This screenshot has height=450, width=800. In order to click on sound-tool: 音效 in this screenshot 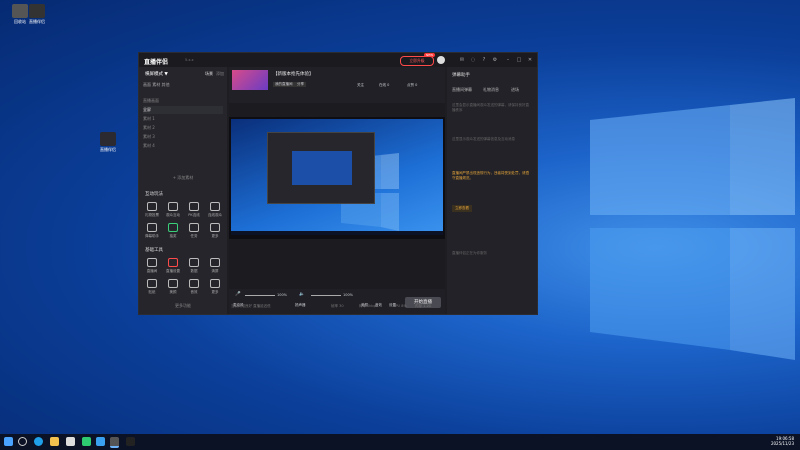, I will do `click(194, 287)`.